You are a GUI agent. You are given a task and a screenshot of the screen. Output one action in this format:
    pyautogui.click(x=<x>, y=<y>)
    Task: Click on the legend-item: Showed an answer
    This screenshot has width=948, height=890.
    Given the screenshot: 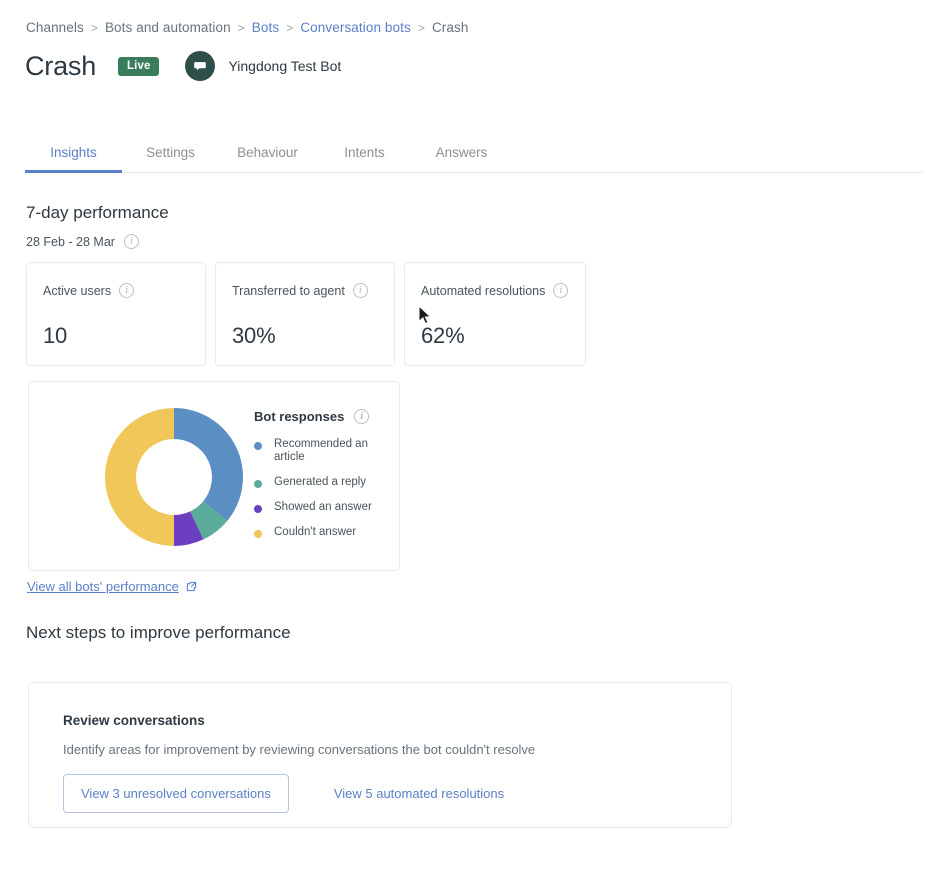 What is the action you would take?
    pyautogui.click(x=324, y=507)
    